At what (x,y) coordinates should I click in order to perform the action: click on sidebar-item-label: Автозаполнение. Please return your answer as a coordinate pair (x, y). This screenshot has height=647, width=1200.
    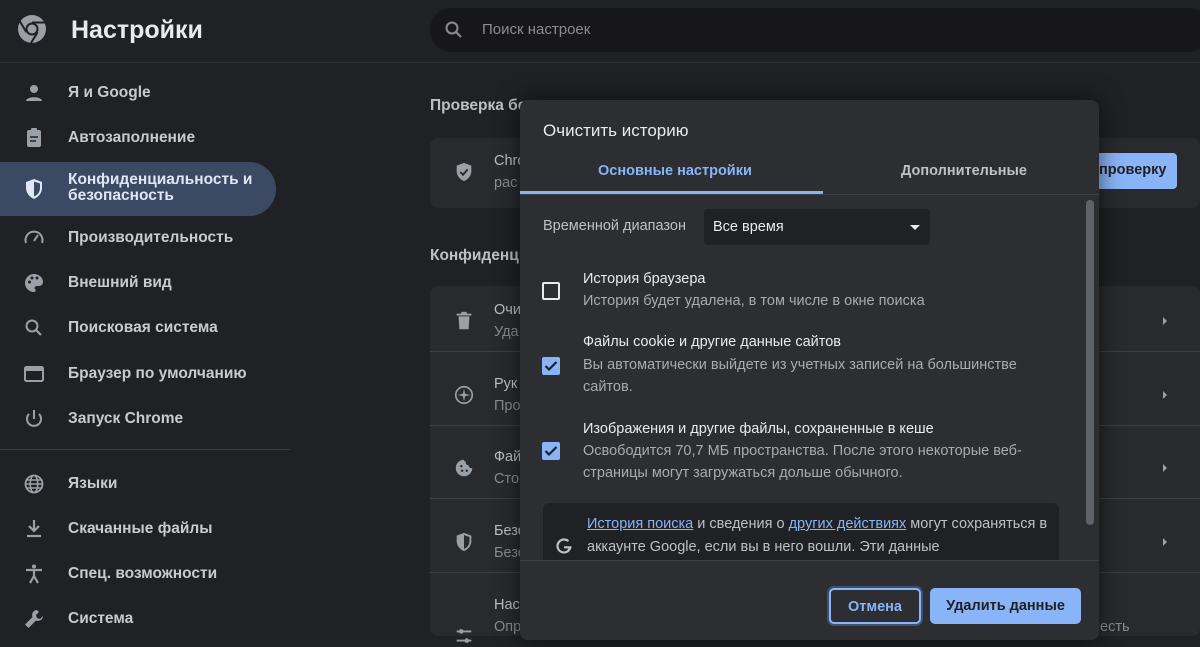
    Looking at the image, I should click on (132, 137).